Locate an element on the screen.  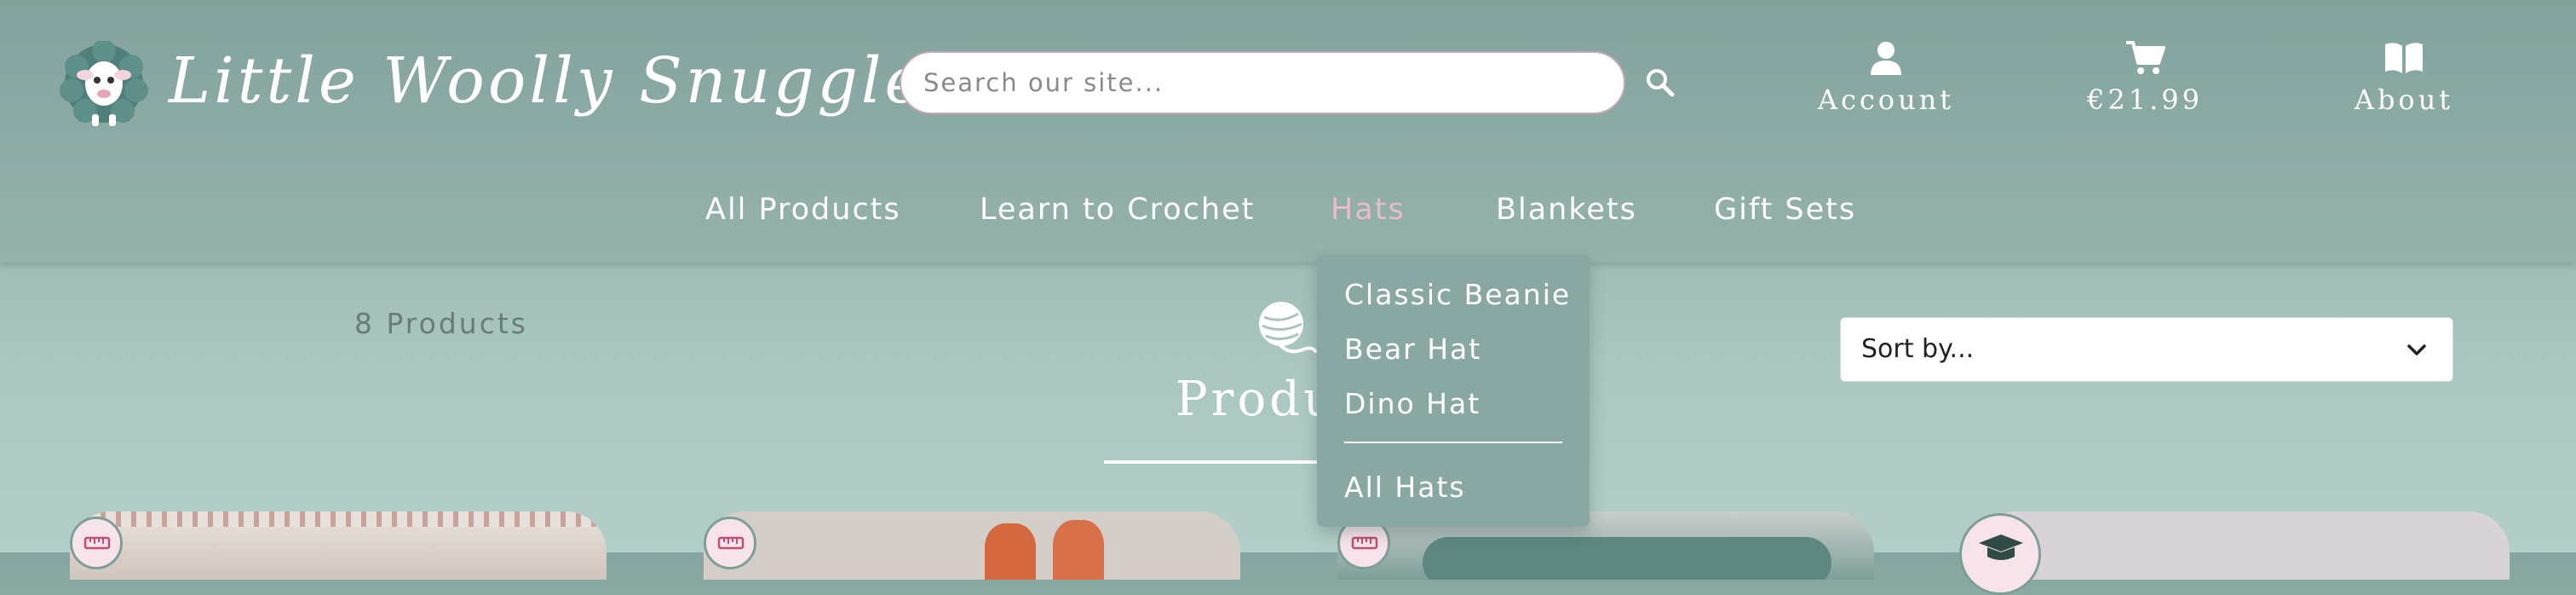
site-logo: Little Woolly Snuggles is located at coordinates (509, 83).